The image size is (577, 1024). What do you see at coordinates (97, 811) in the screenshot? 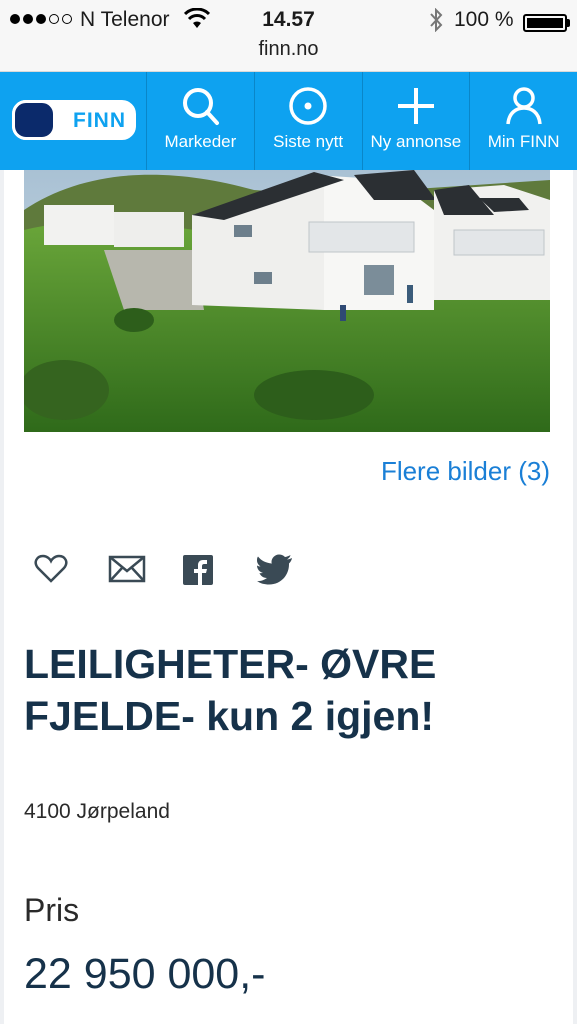
I see `listing-address: 4100 Jørpeland` at bounding box center [97, 811].